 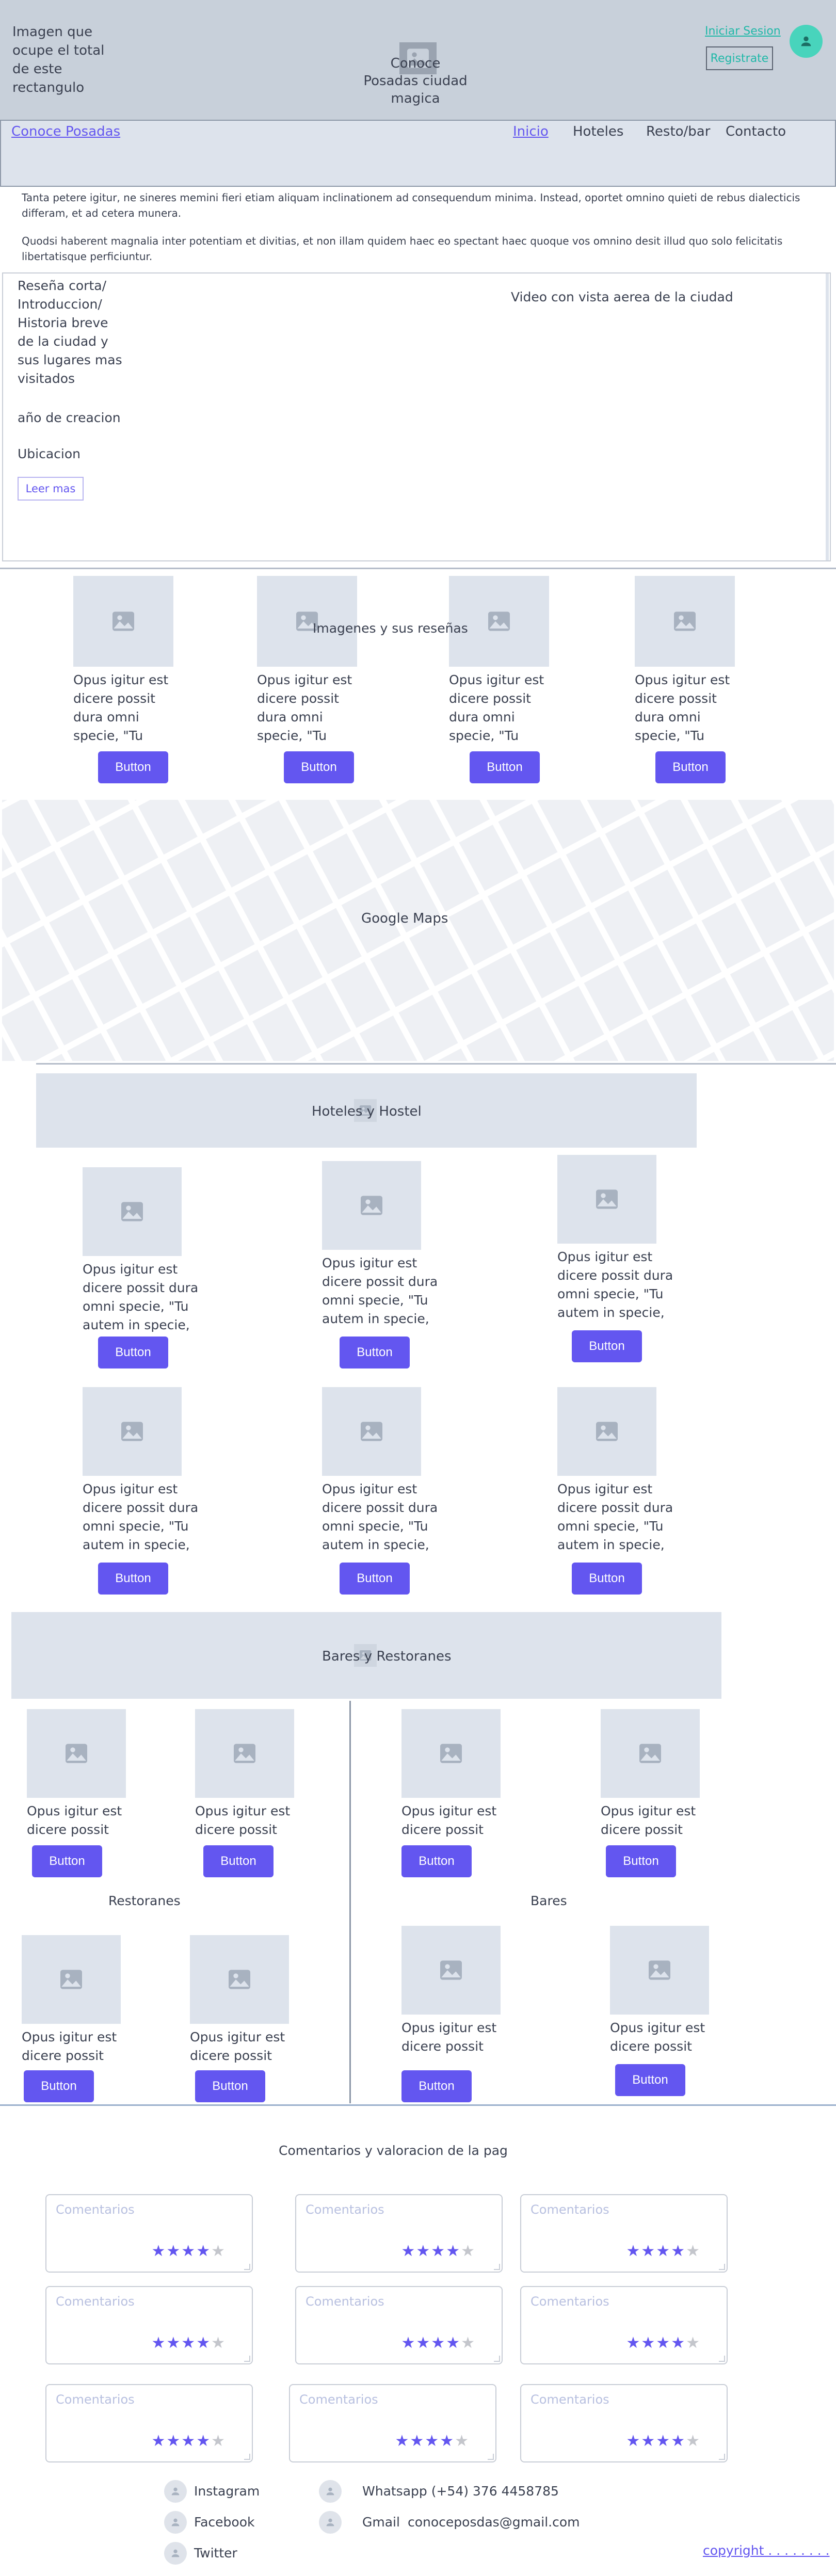 What do you see at coordinates (51, 489) in the screenshot?
I see `read-more-button: Leer mas` at bounding box center [51, 489].